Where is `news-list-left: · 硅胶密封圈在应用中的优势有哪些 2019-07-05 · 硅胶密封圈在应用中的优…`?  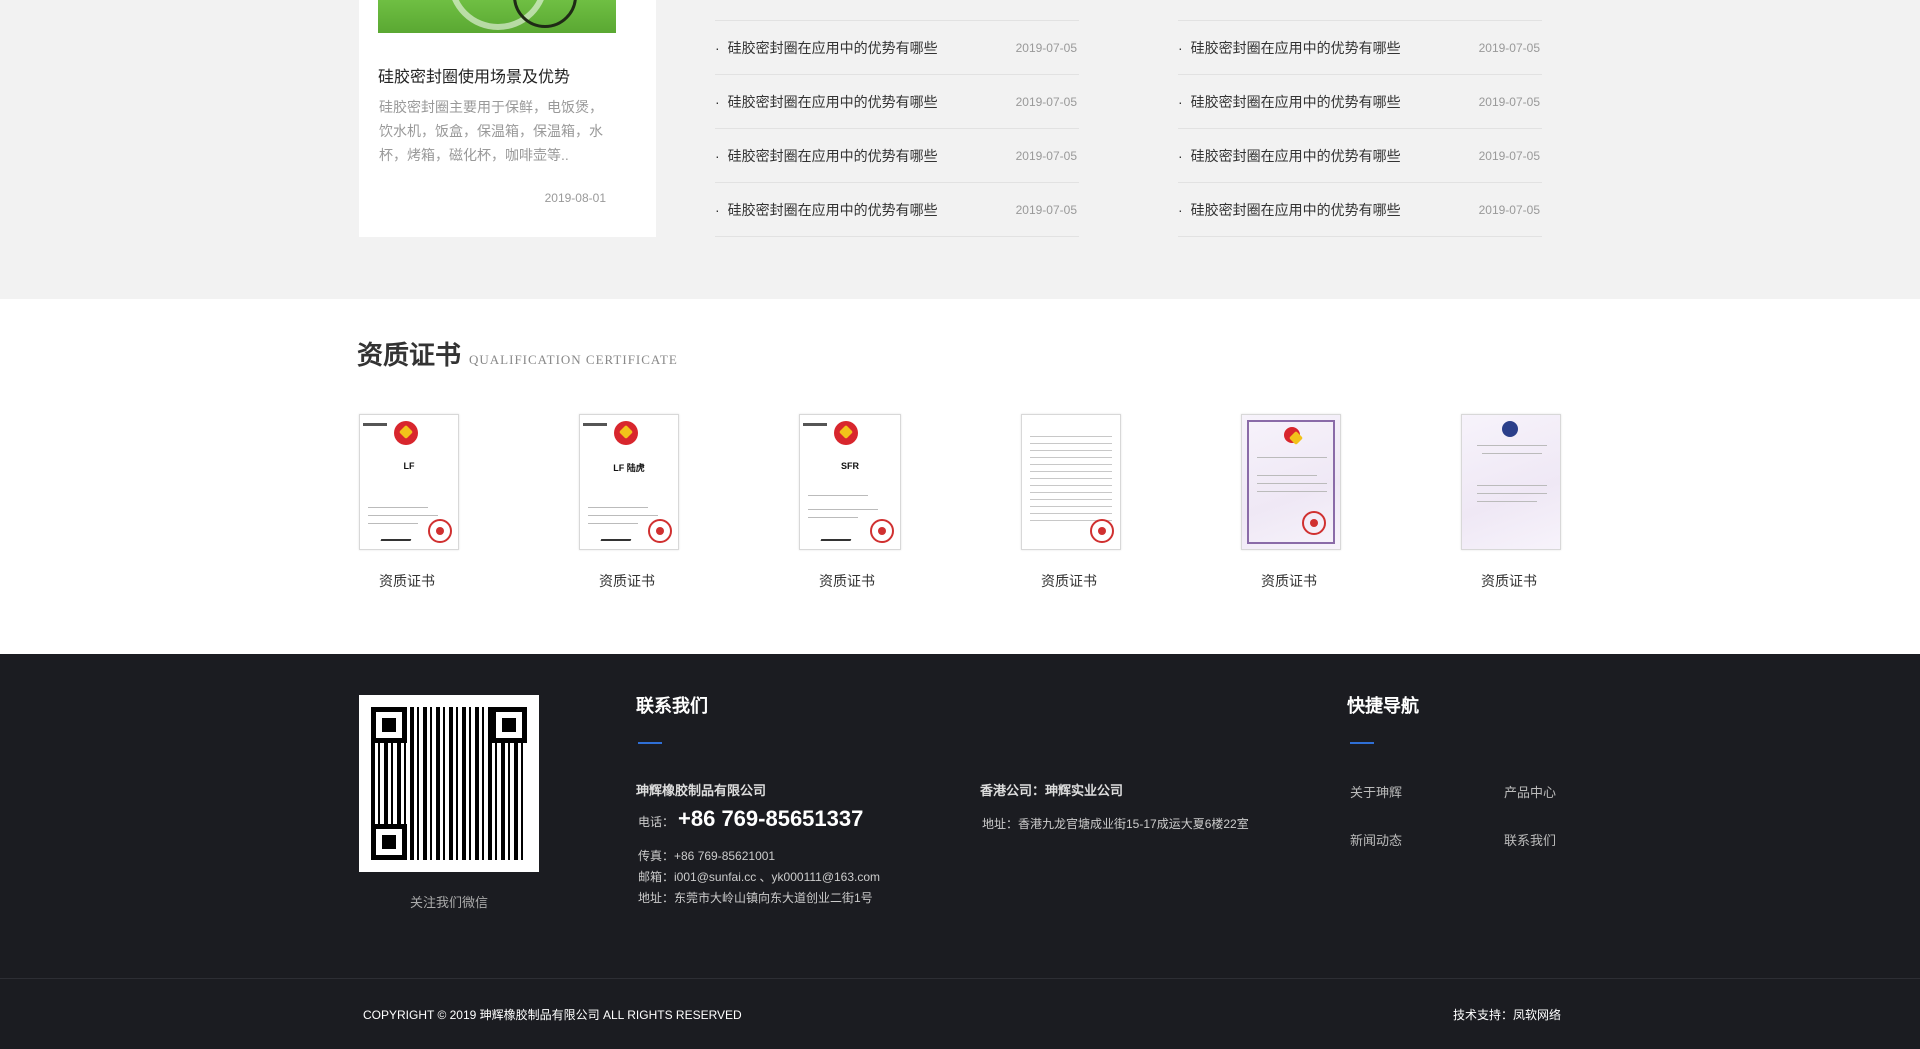 news-list-left: · 硅胶密封圈在应用中的优势有哪些 2019-07-05 · 硅胶密封圈在应用中的优… is located at coordinates (897, 128).